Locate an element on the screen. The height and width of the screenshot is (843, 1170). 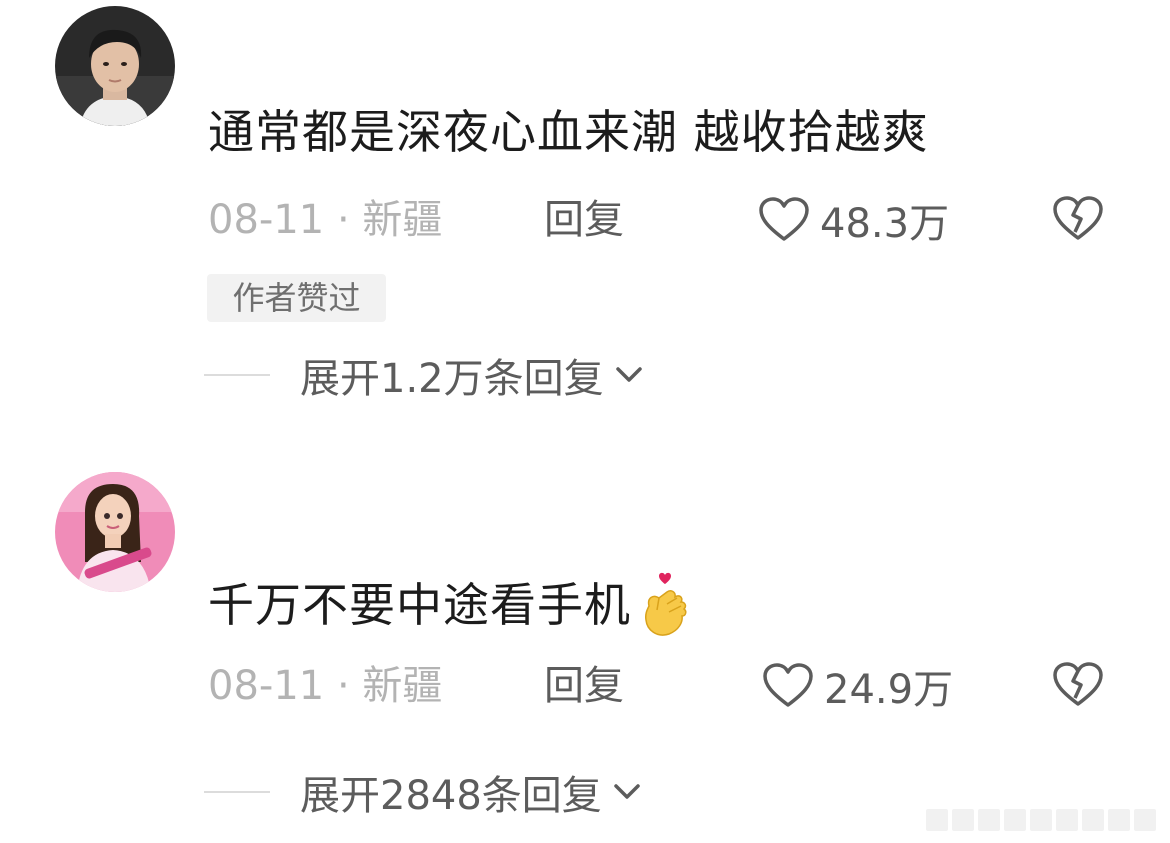
like-count: 48.3万 is located at coordinates (885, 224).